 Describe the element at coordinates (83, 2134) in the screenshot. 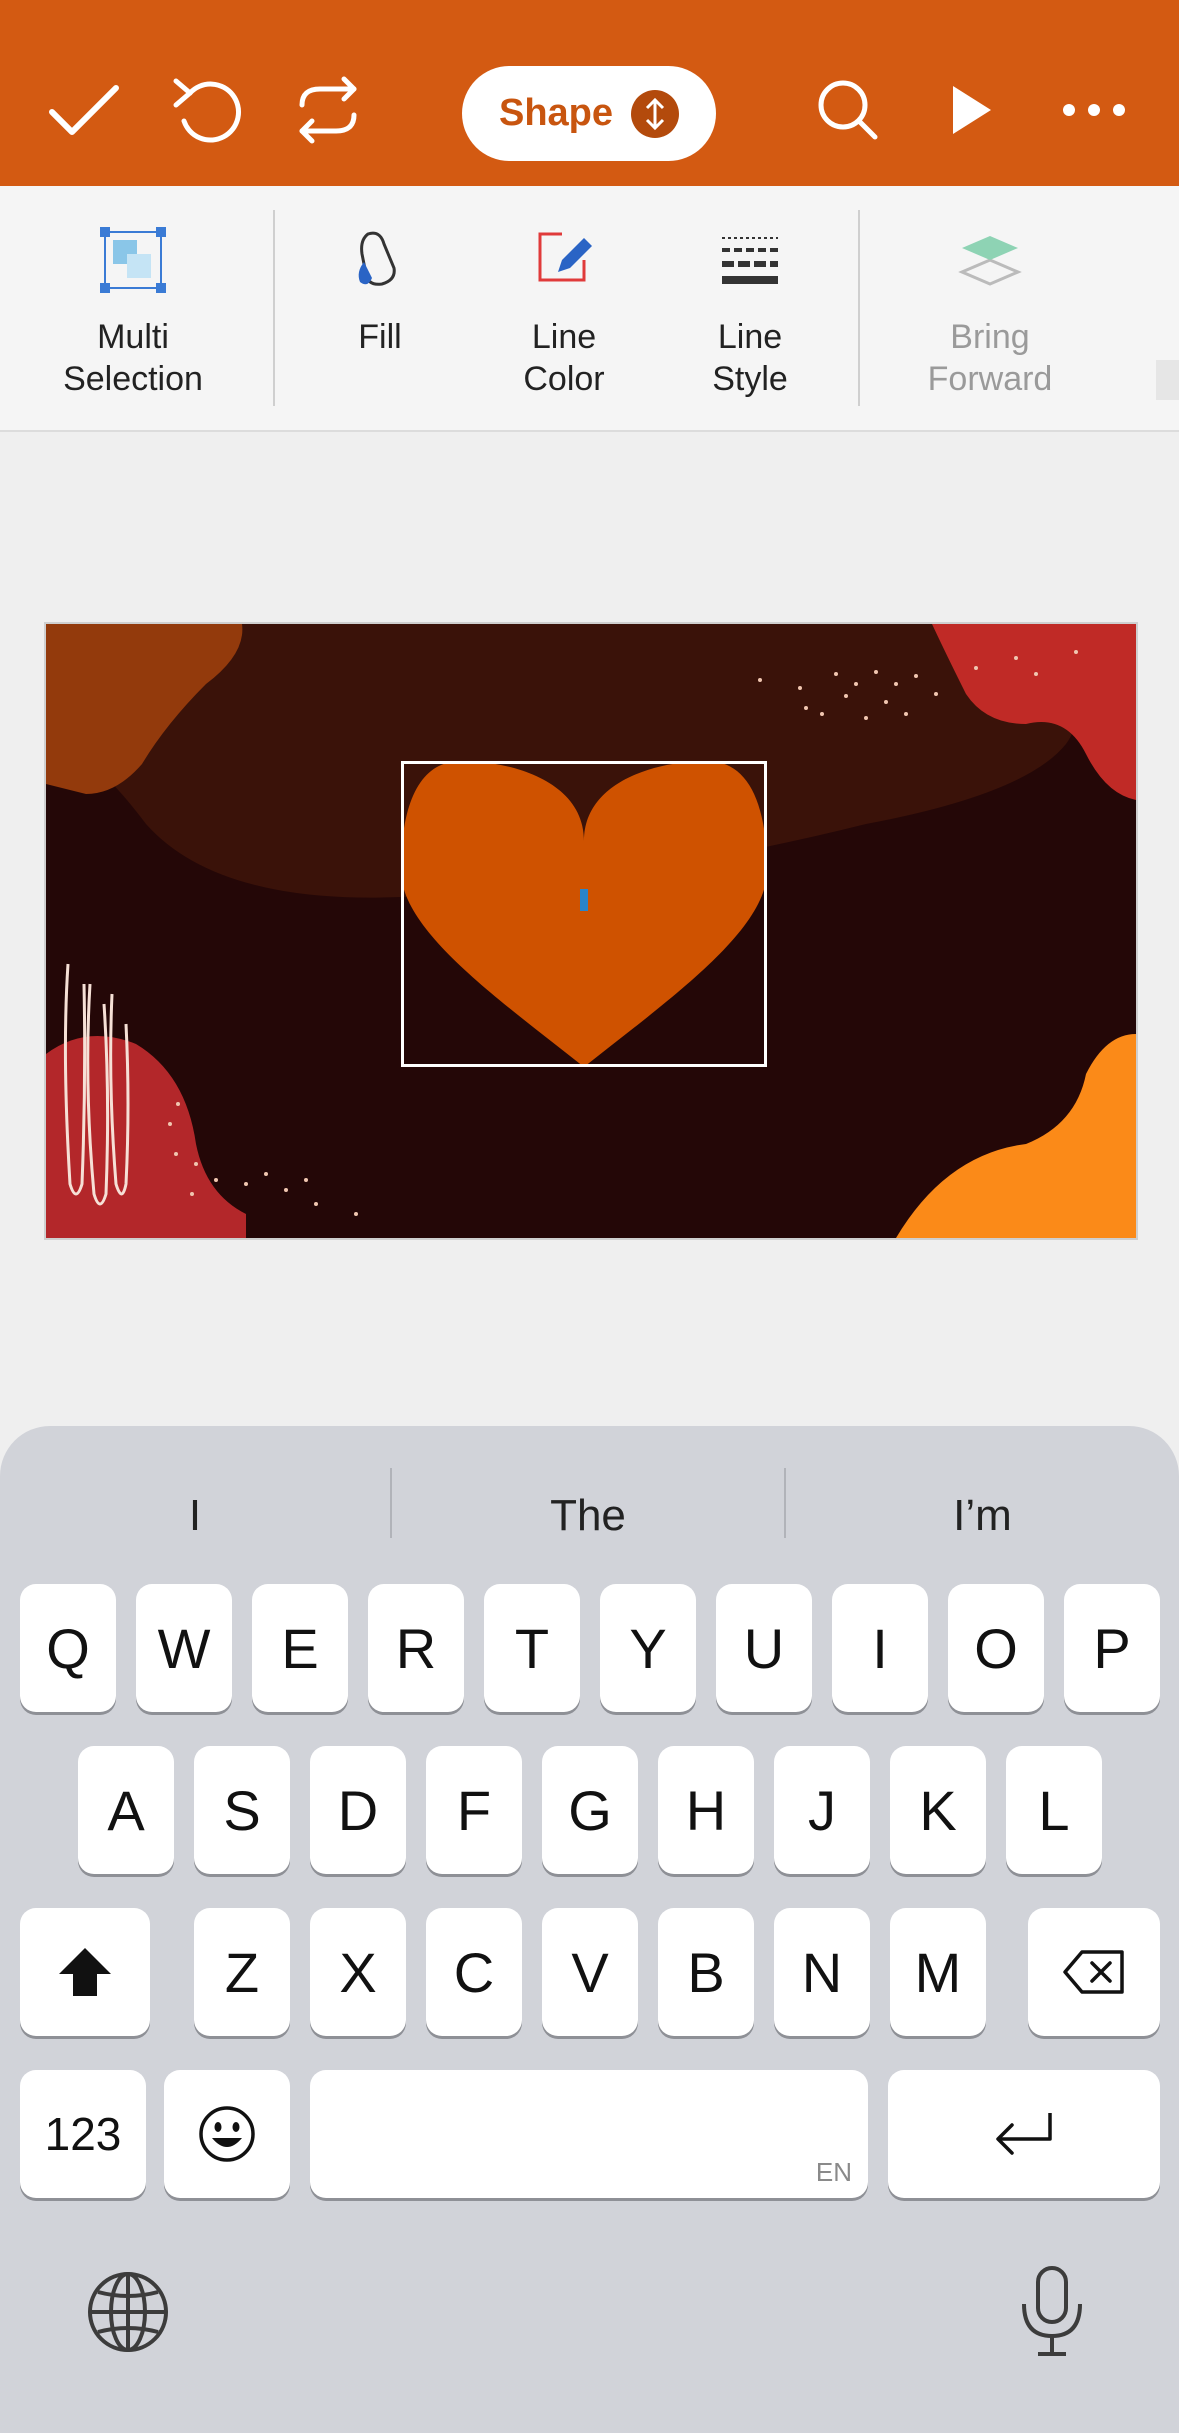

I see `numbers-key: 123` at that location.